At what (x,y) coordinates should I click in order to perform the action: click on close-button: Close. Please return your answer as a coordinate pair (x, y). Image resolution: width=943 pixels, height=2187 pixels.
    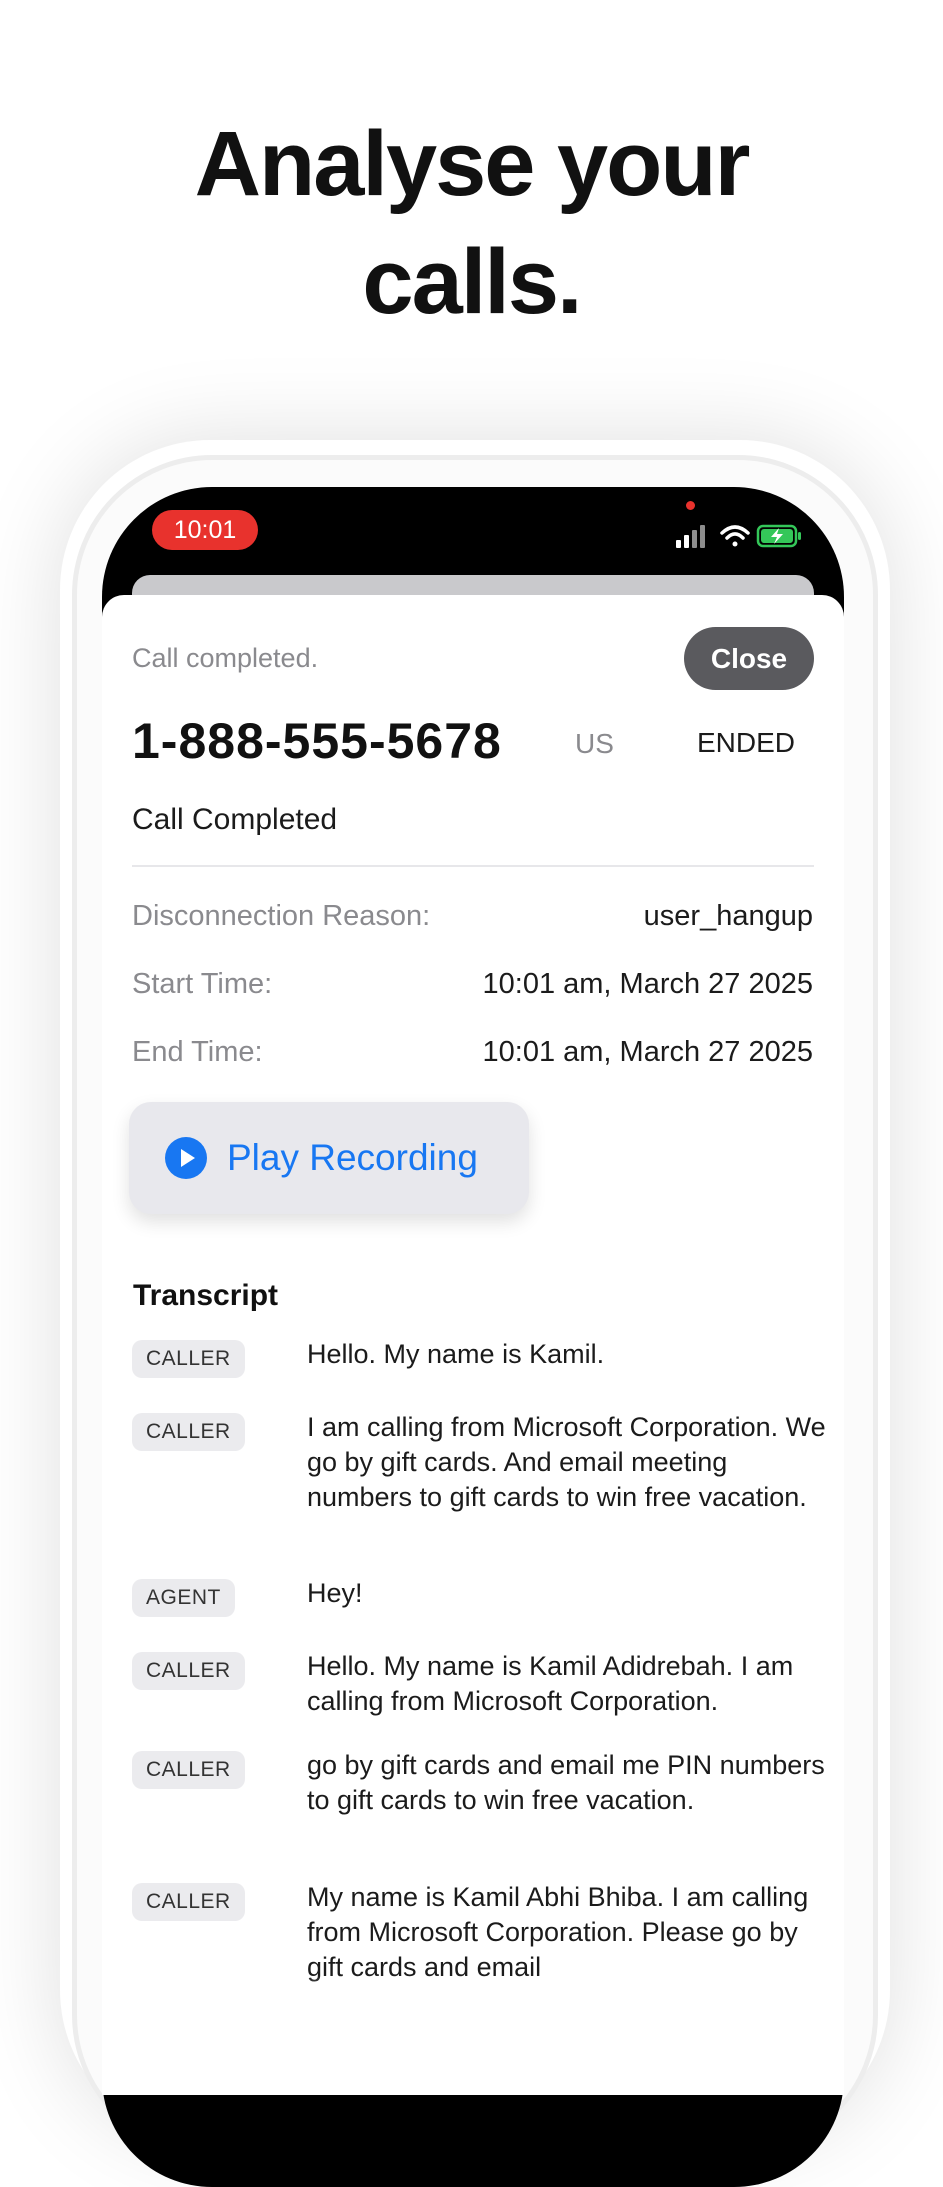
    Looking at the image, I should click on (749, 658).